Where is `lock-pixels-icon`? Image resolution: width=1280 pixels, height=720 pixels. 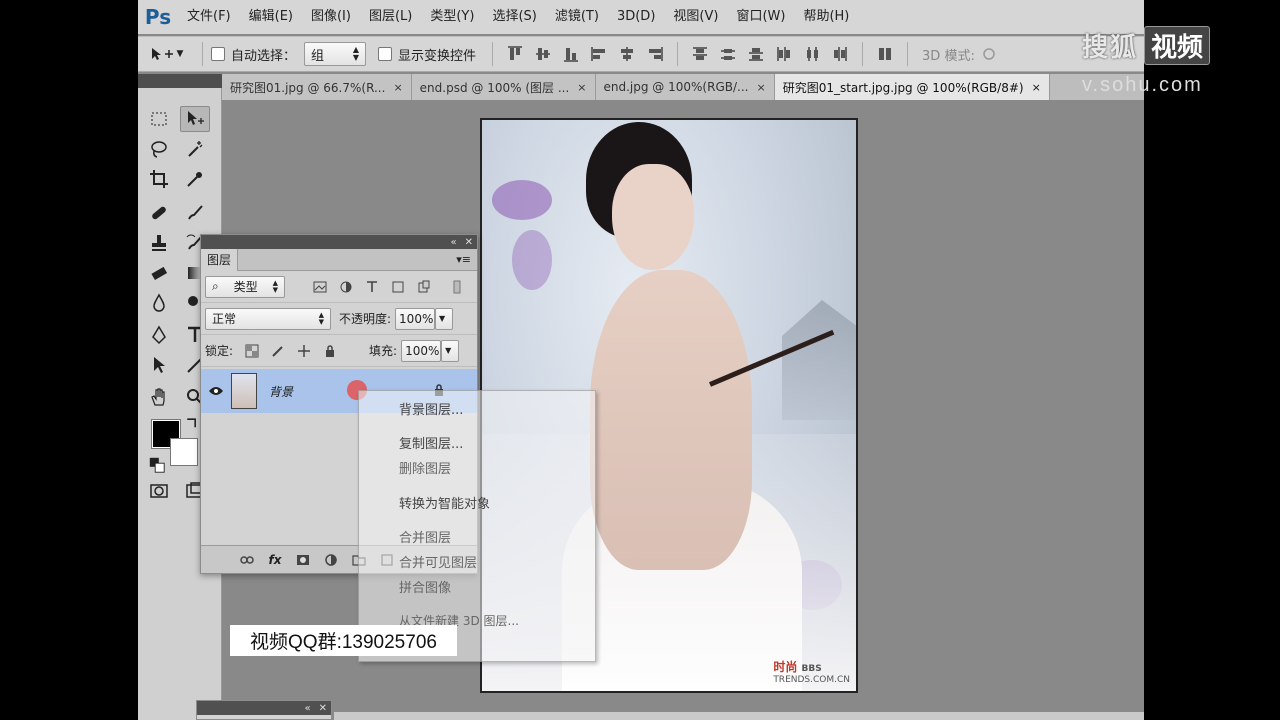
lock-pixels-icon is located at coordinates (278, 351).